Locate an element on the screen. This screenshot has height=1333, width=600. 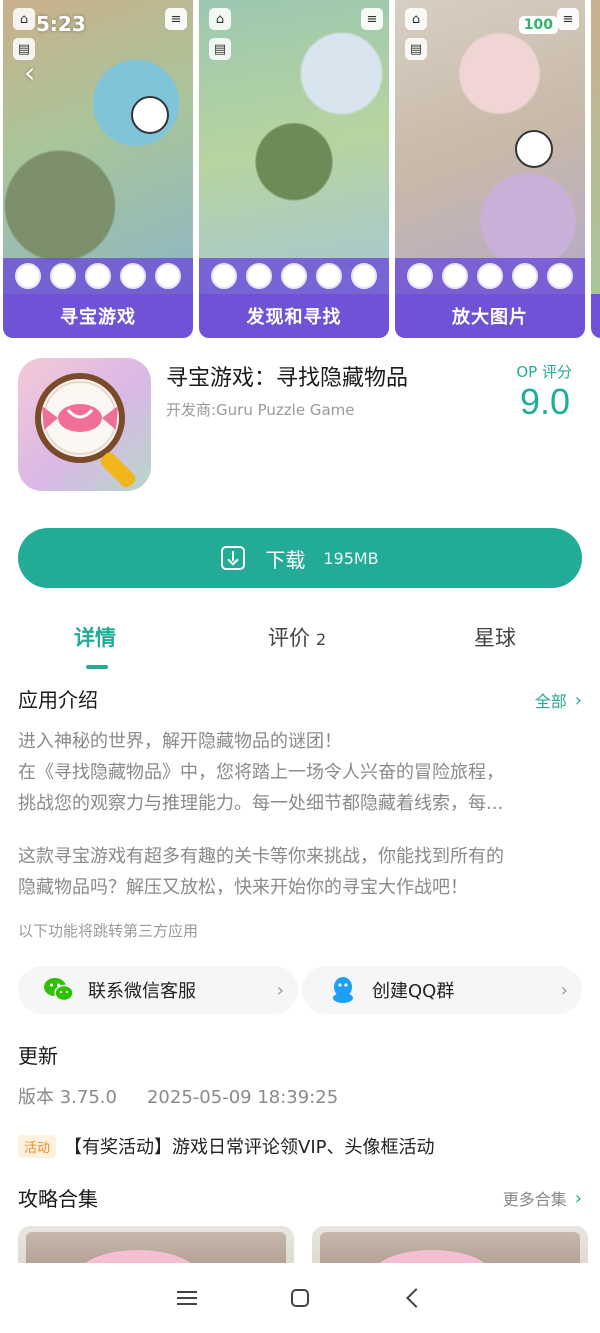
system-nav-bar is located at coordinates (300, 1298).